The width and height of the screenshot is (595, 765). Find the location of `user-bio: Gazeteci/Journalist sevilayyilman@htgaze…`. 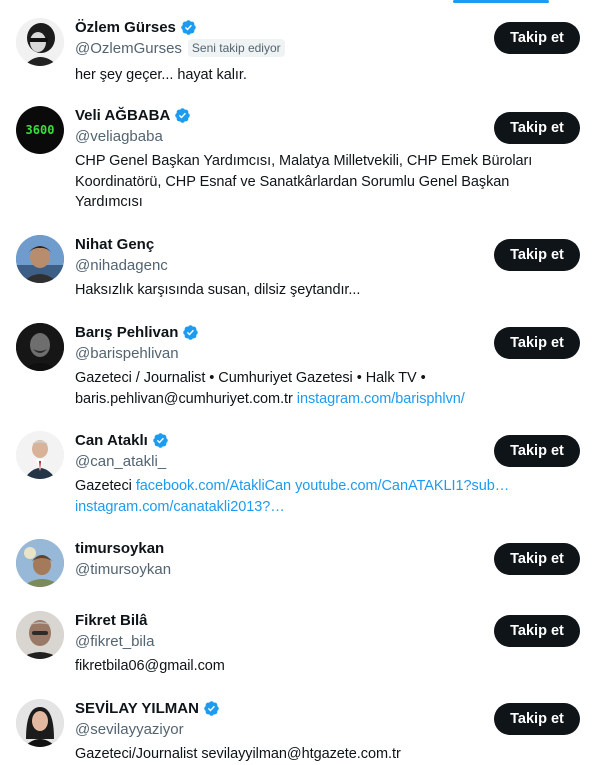

user-bio: Gazeteci/Journalist sevilayyilman@htgaze… is located at coordinates (327, 754).